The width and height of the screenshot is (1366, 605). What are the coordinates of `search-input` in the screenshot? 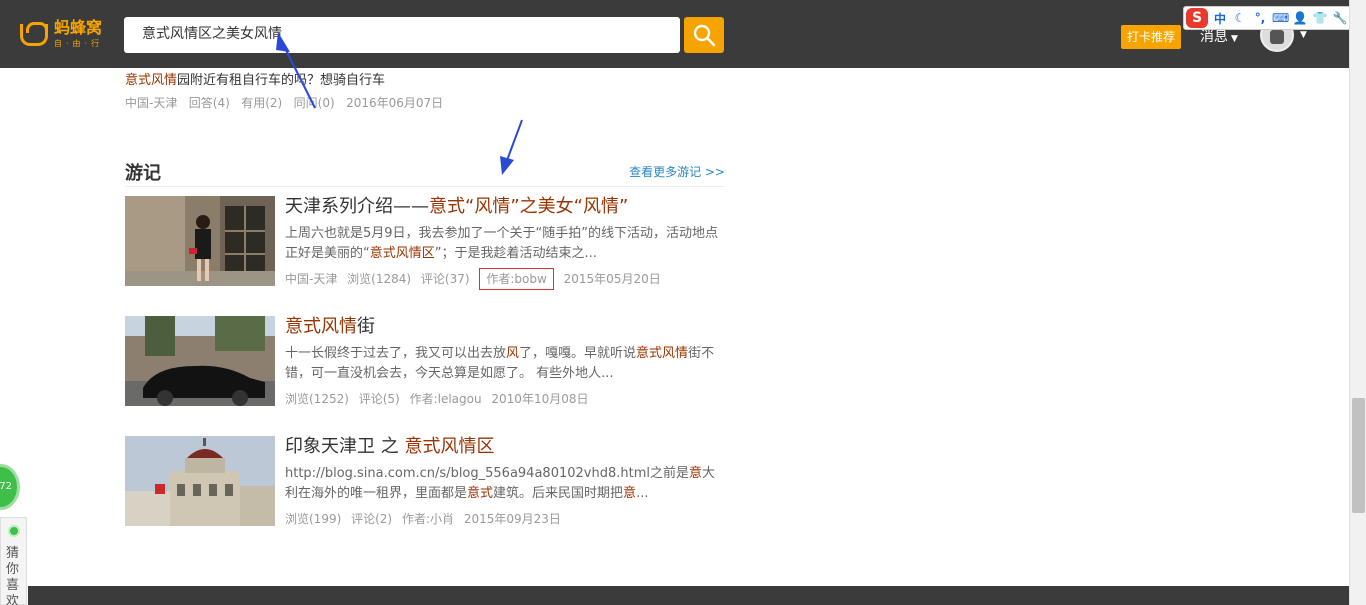 It's located at (402, 33).